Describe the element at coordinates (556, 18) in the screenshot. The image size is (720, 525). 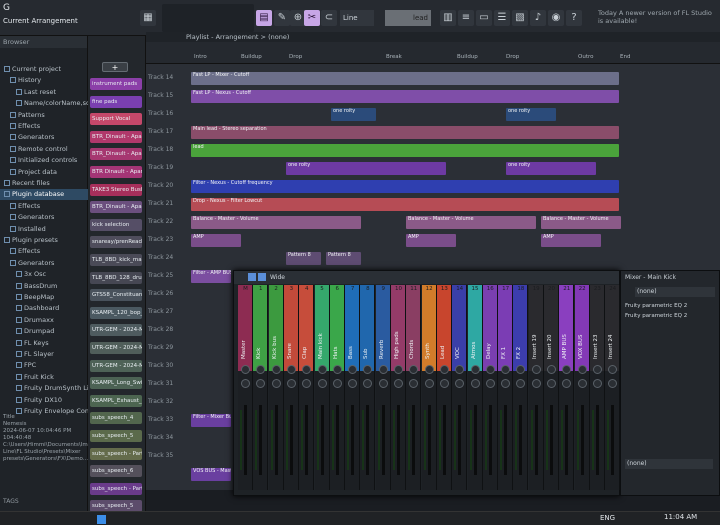
I see `record-icon: ◉` at that location.